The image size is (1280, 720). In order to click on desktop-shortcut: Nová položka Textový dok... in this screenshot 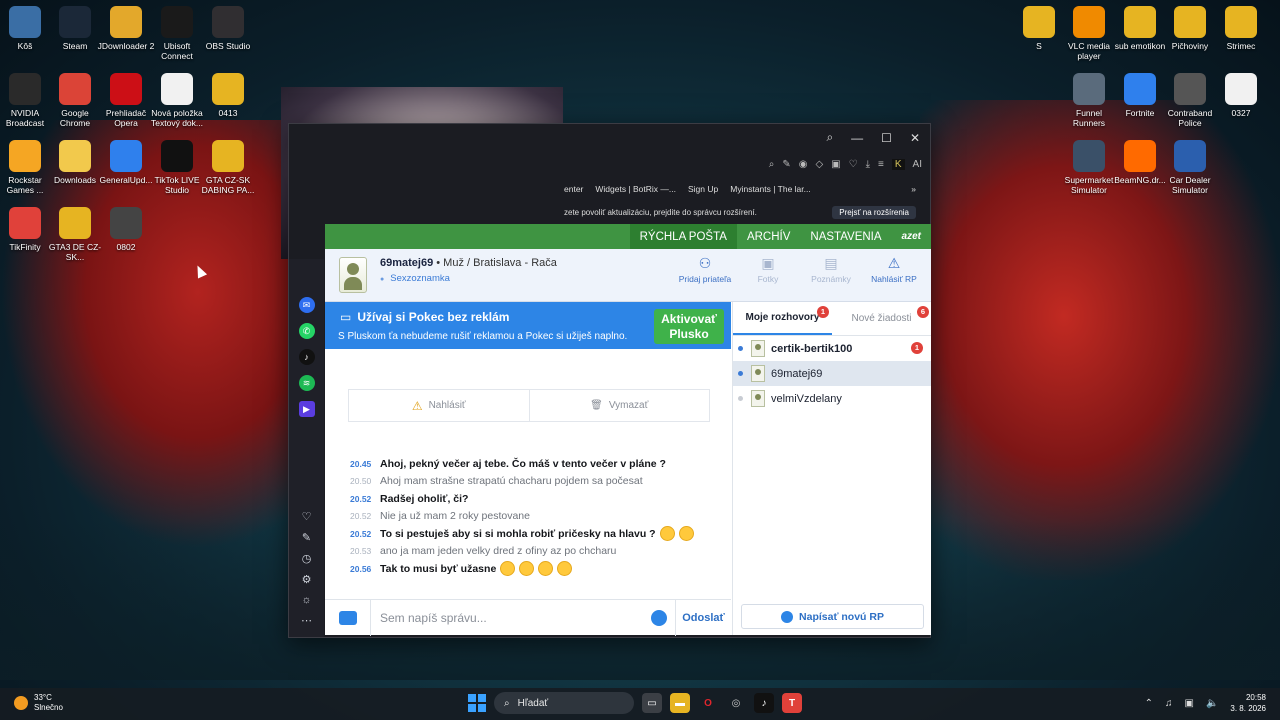, I will do `click(177, 100)`.